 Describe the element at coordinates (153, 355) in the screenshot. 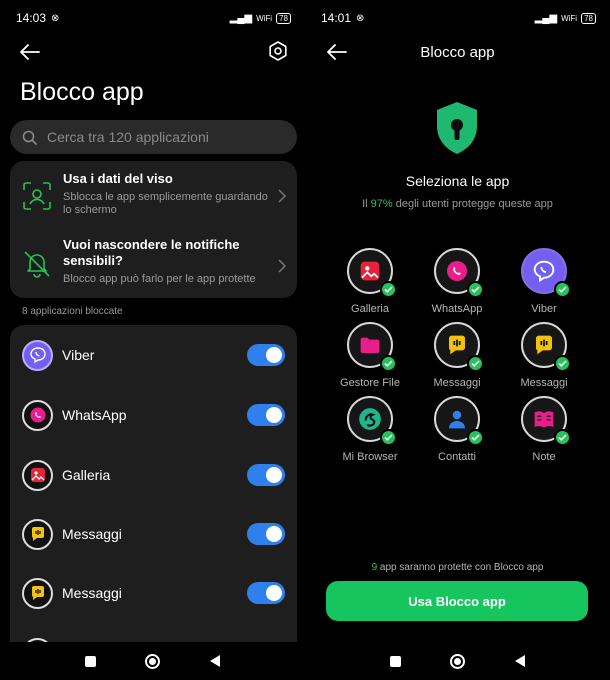

I see `list-item: Viber` at that location.